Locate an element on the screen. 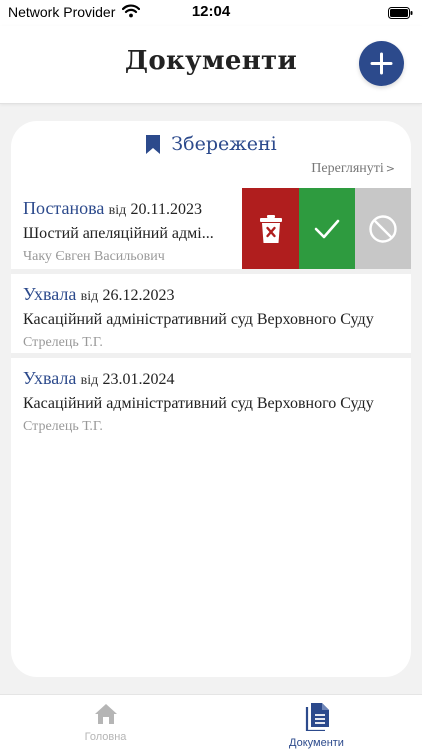 The width and height of the screenshot is (422, 750). tab-home-label: Головна is located at coordinates (105, 737).